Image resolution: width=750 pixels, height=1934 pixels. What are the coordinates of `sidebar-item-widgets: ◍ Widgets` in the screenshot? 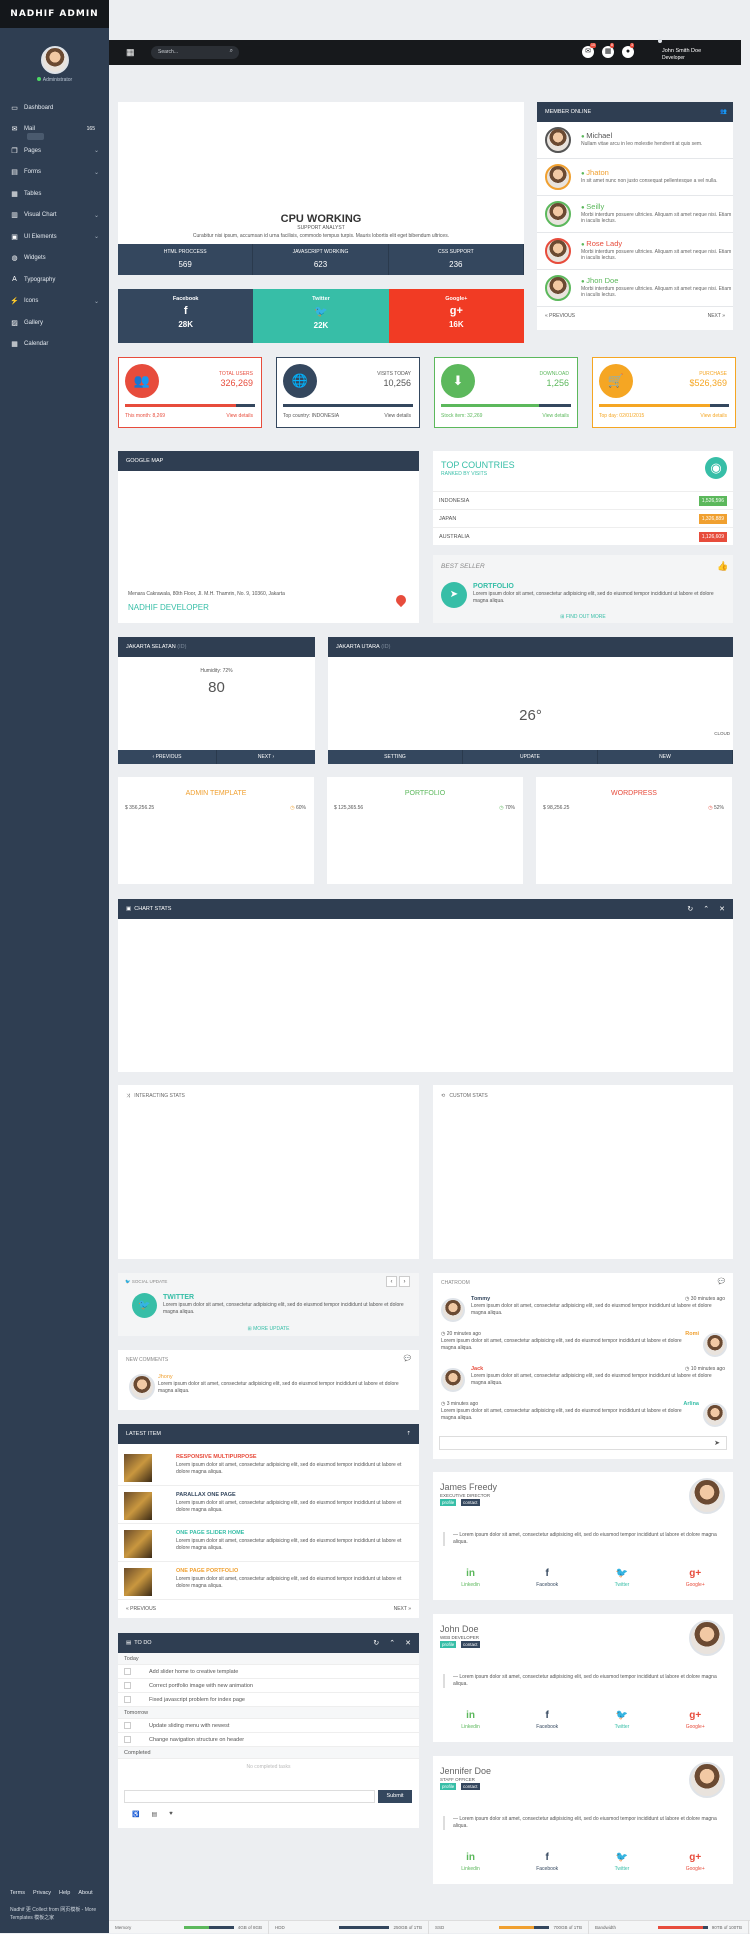 It's located at (54, 259).